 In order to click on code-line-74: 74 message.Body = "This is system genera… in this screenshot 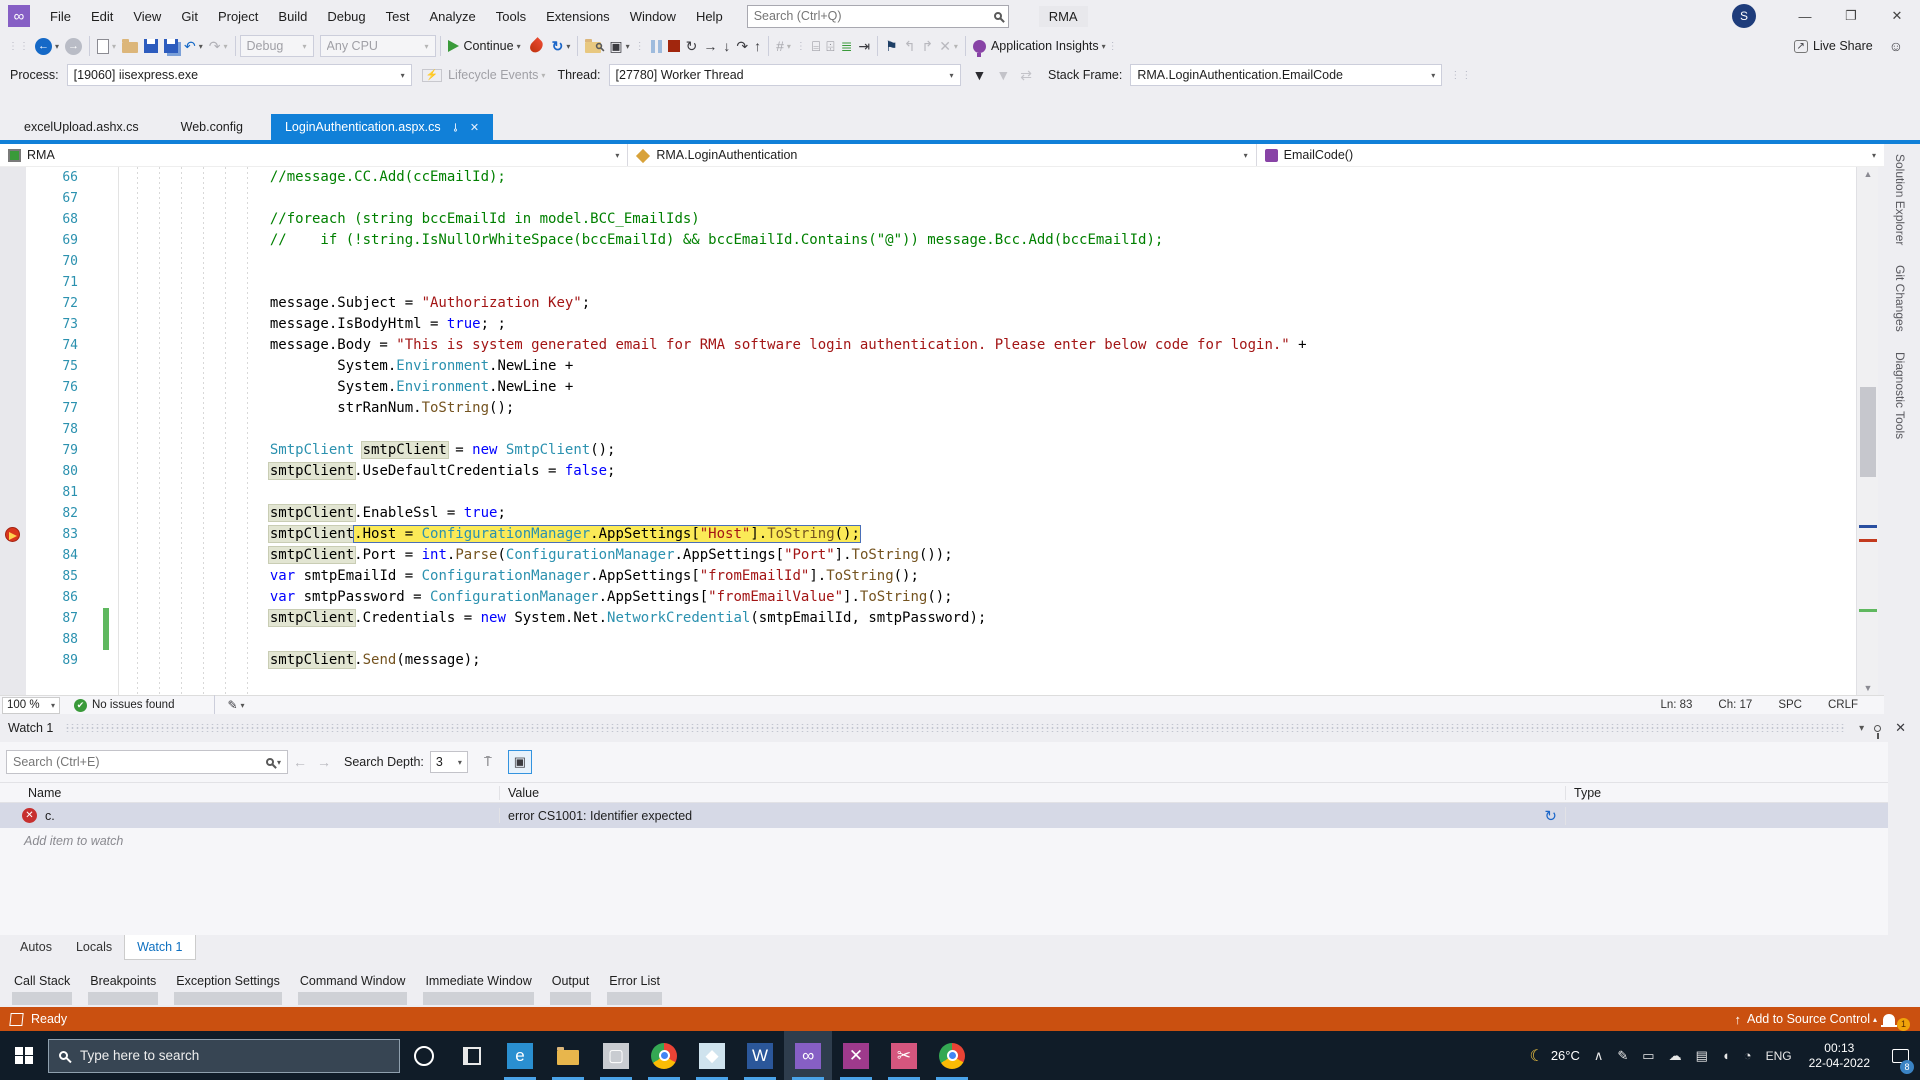, I will do `click(928, 345)`.